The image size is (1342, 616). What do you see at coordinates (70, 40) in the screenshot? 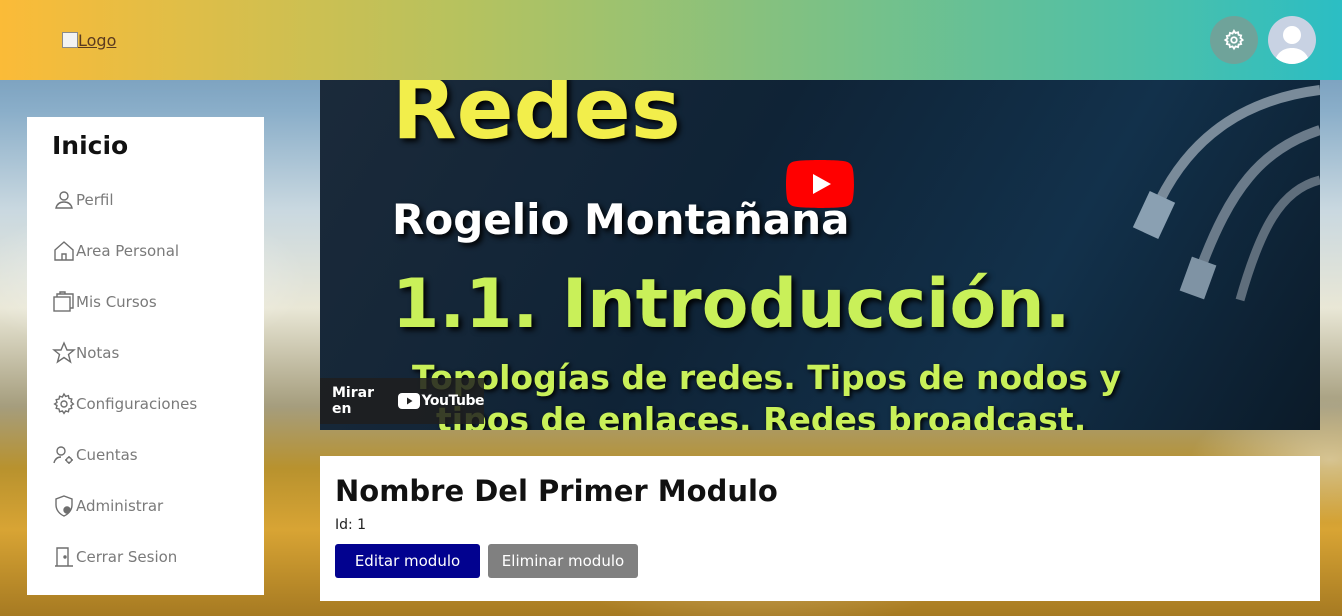
I see `broken-image-icon` at bounding box center [70, 40].